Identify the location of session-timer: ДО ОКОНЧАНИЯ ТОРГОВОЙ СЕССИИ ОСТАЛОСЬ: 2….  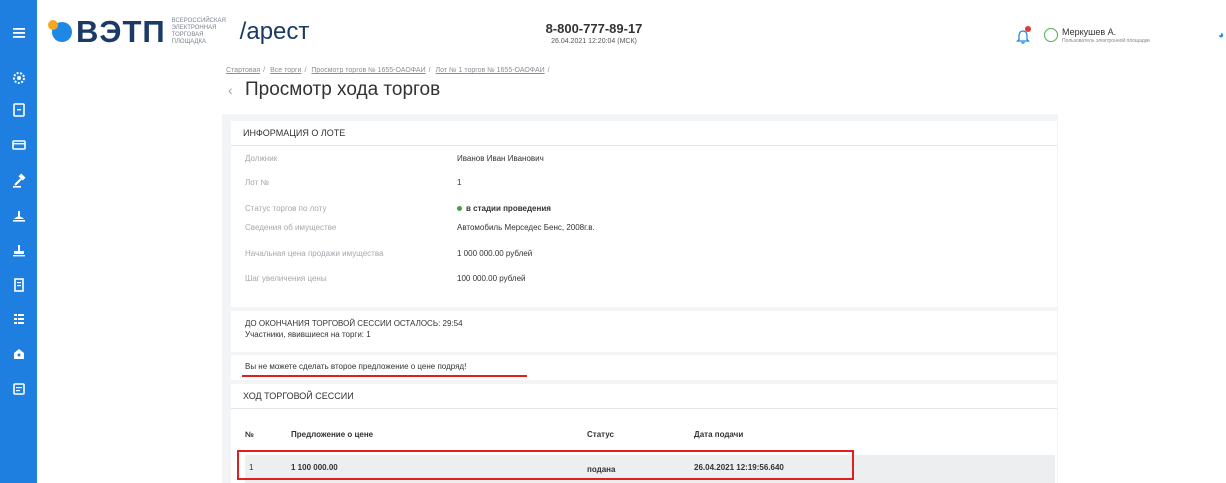
(354, 323).